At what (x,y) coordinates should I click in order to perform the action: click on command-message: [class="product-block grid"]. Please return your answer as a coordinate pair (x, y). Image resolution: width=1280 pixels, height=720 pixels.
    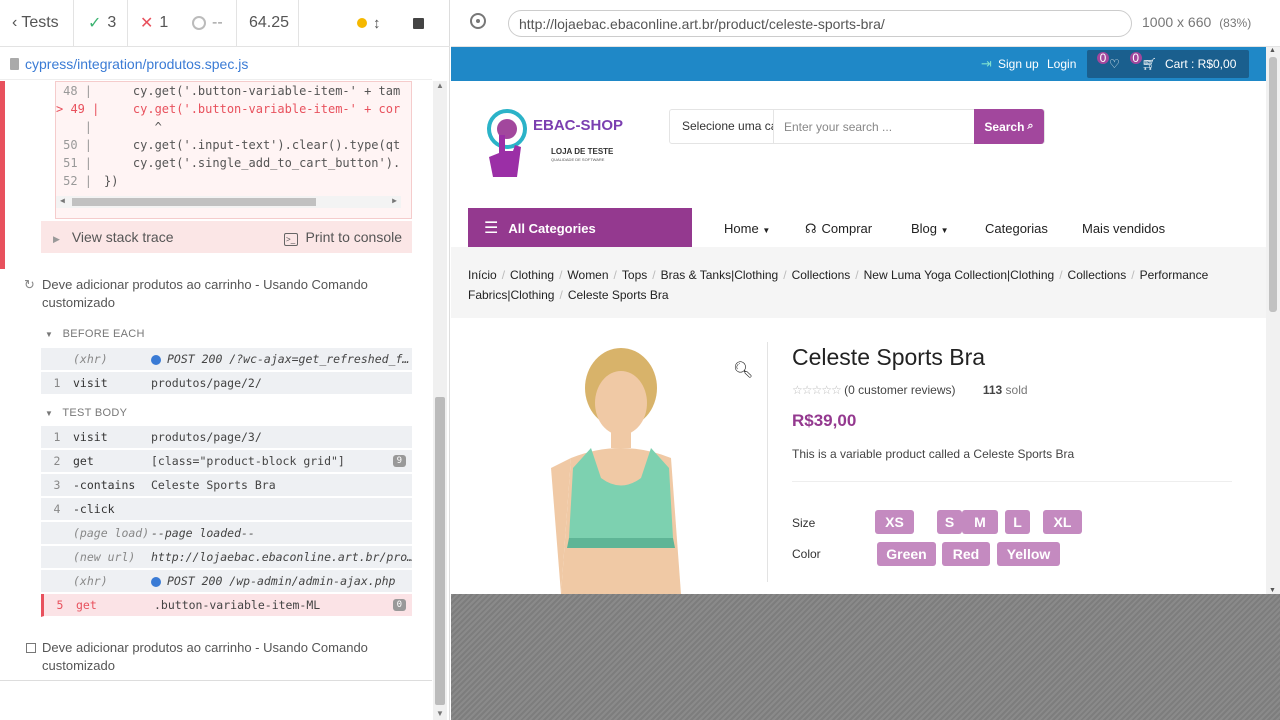
    Looking at the image, I should click on (248, 461).